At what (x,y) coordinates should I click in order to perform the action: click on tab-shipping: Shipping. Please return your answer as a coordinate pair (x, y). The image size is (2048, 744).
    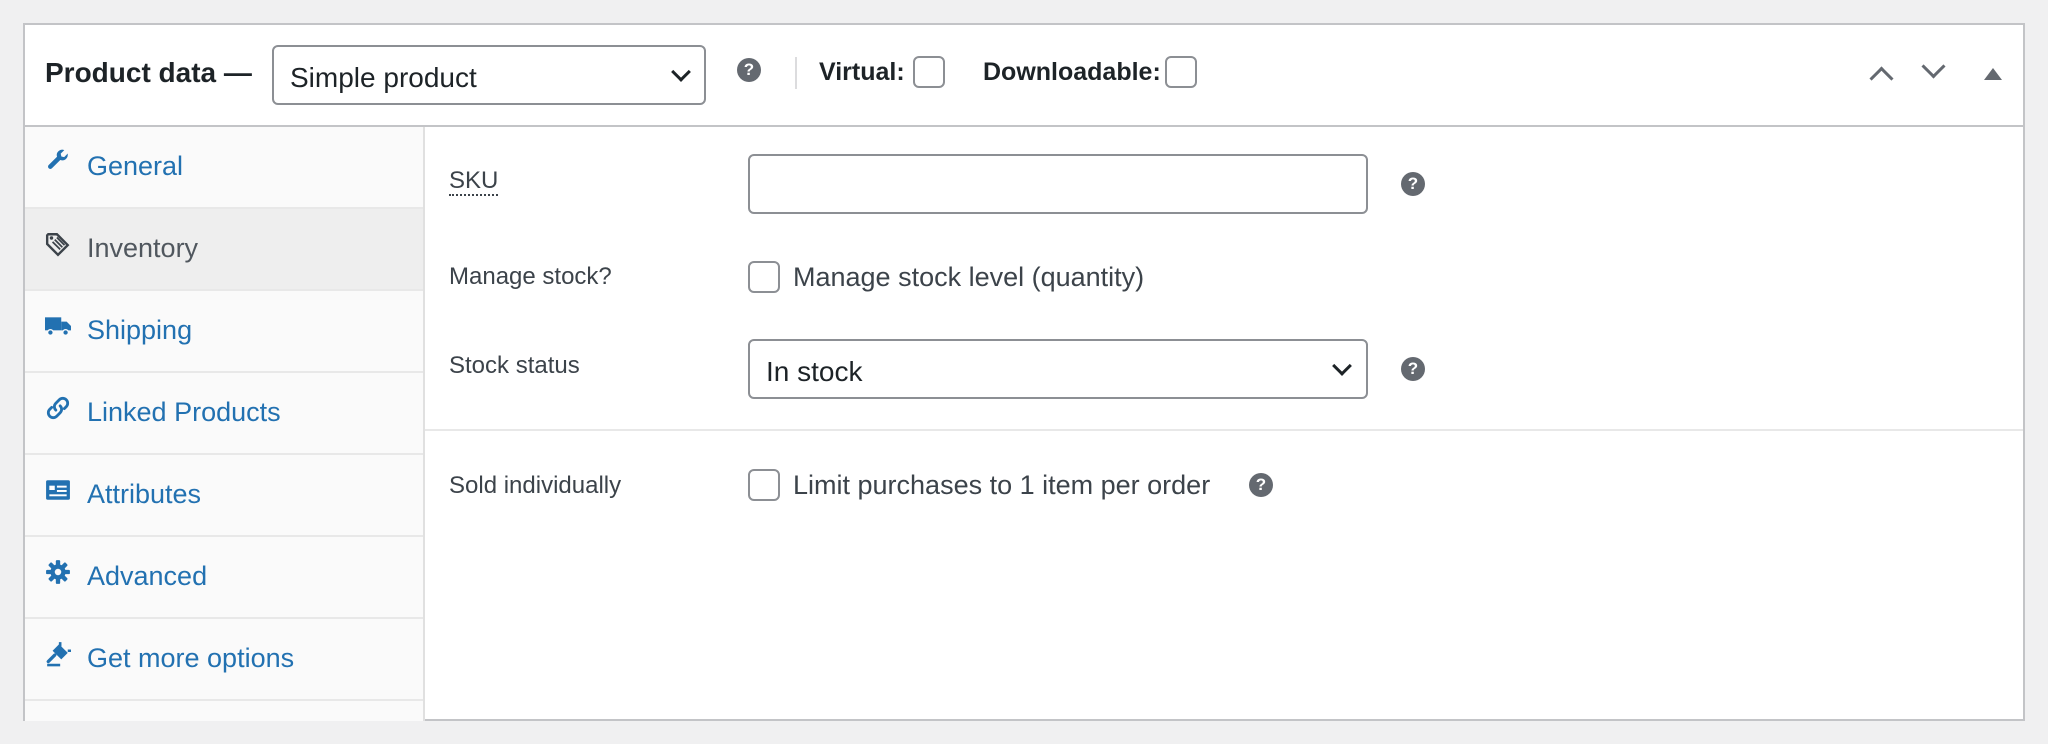
    Looking at the image, I should click on (224, 332).